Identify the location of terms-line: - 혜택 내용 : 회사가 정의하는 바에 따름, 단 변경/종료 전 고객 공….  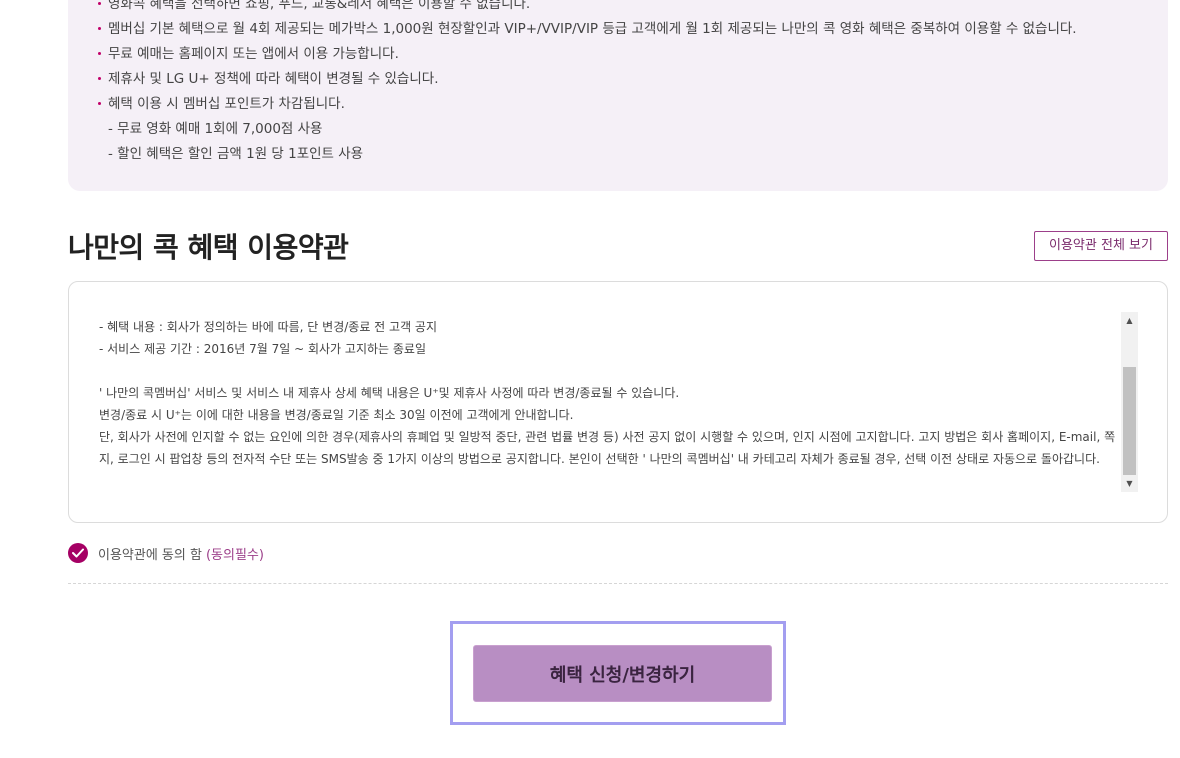
(268, 327).